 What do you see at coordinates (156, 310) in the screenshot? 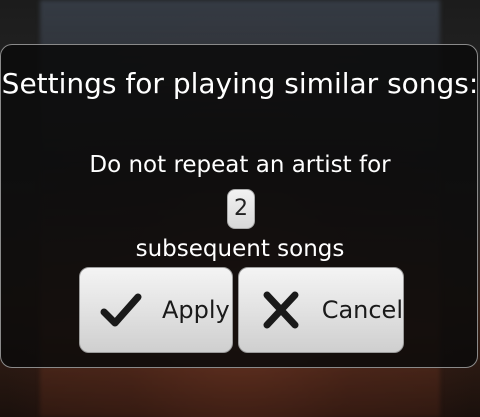
I see `apply-button: Apply` at bounding box center [156, 310].